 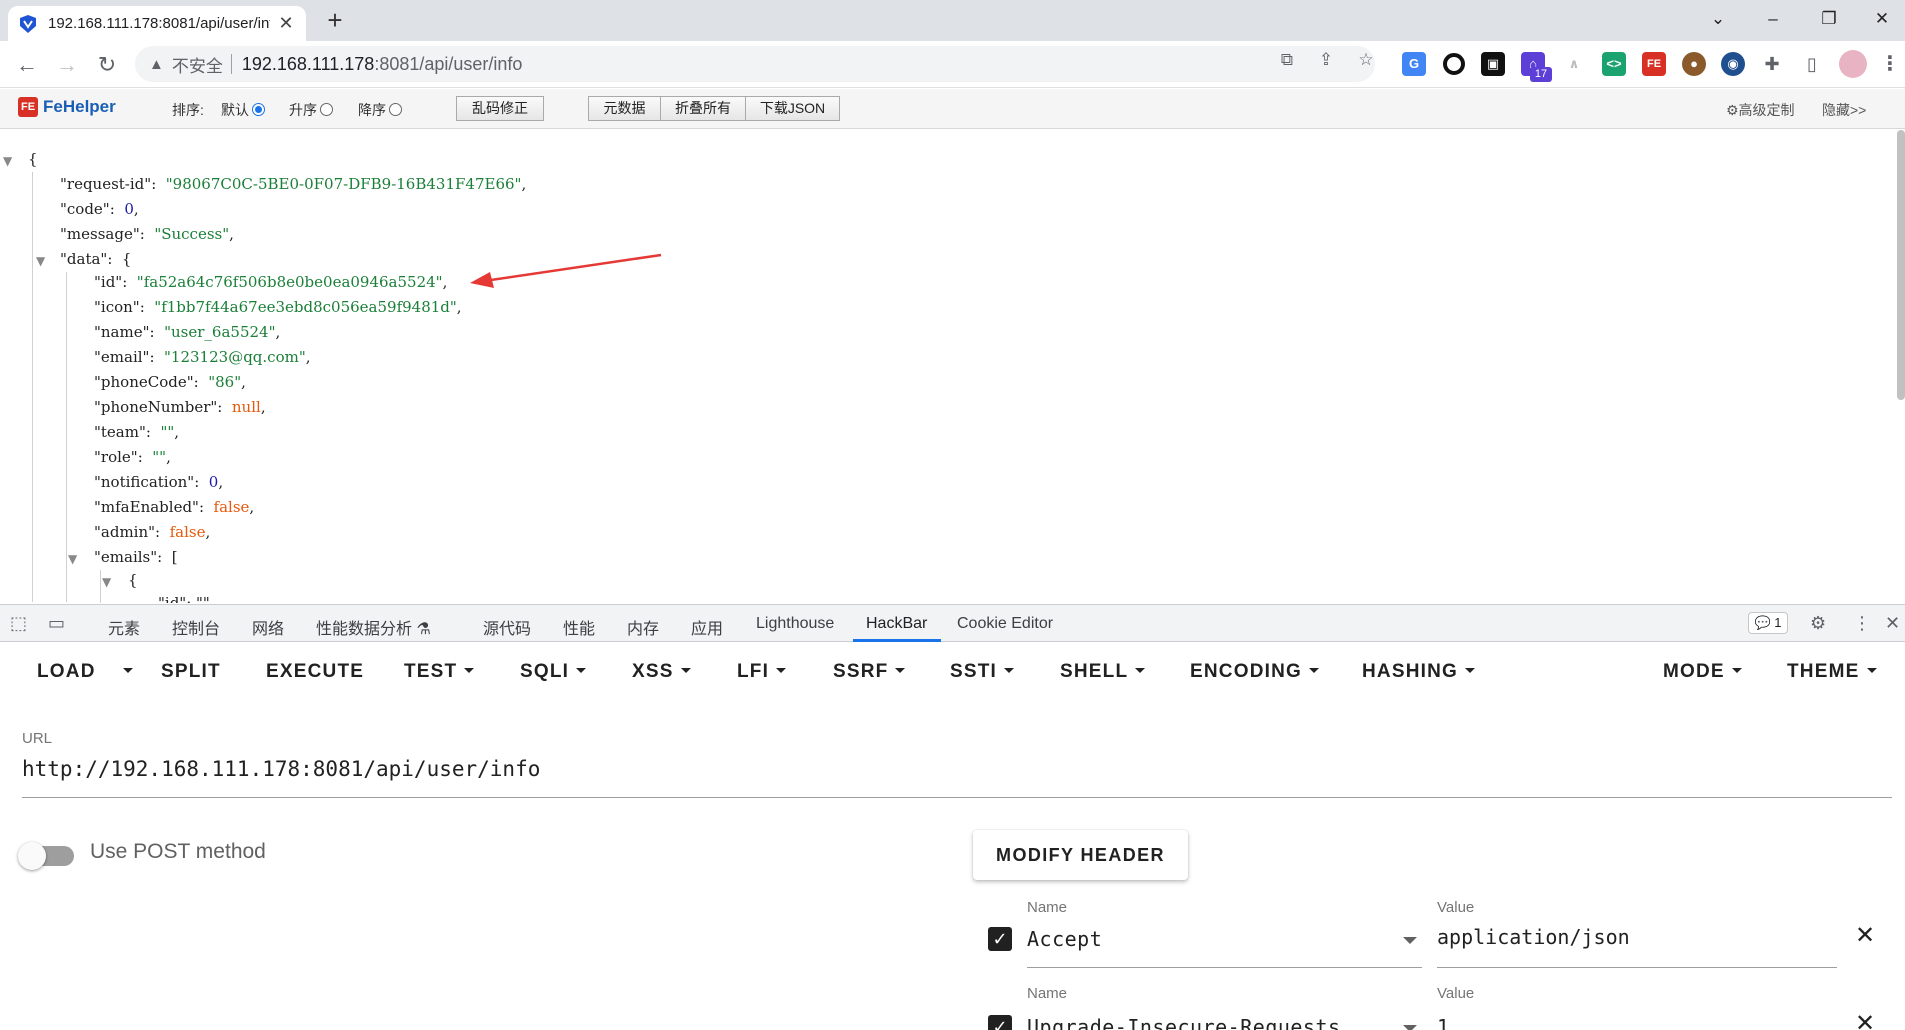 I want to click on device-toolbar-icon: ▭, so click(x=56, y=623).